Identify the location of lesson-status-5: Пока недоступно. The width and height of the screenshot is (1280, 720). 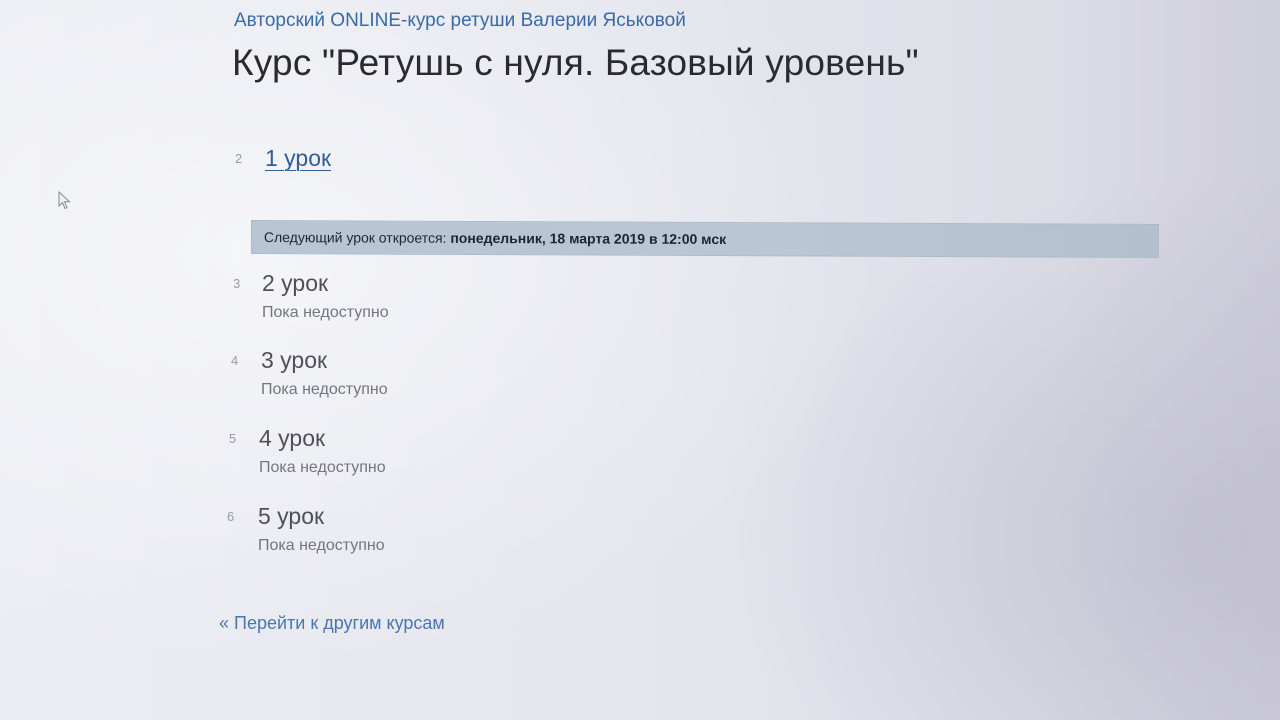
(321, 545).